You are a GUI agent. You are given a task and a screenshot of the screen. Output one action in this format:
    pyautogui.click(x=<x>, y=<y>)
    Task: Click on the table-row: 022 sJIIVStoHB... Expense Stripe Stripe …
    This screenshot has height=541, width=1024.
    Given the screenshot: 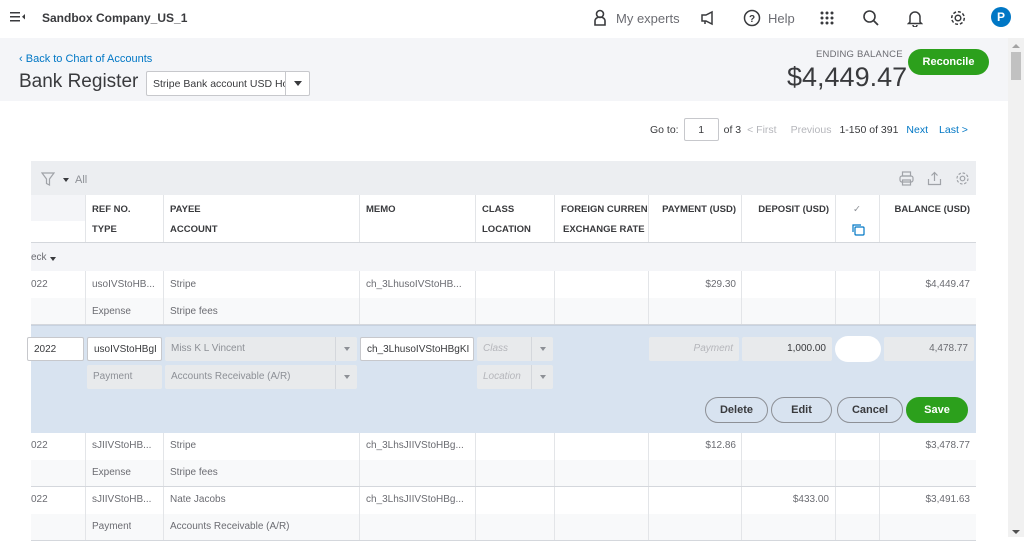 What is the action you would take?
    pyautogui.click(x=503, y=460)
    